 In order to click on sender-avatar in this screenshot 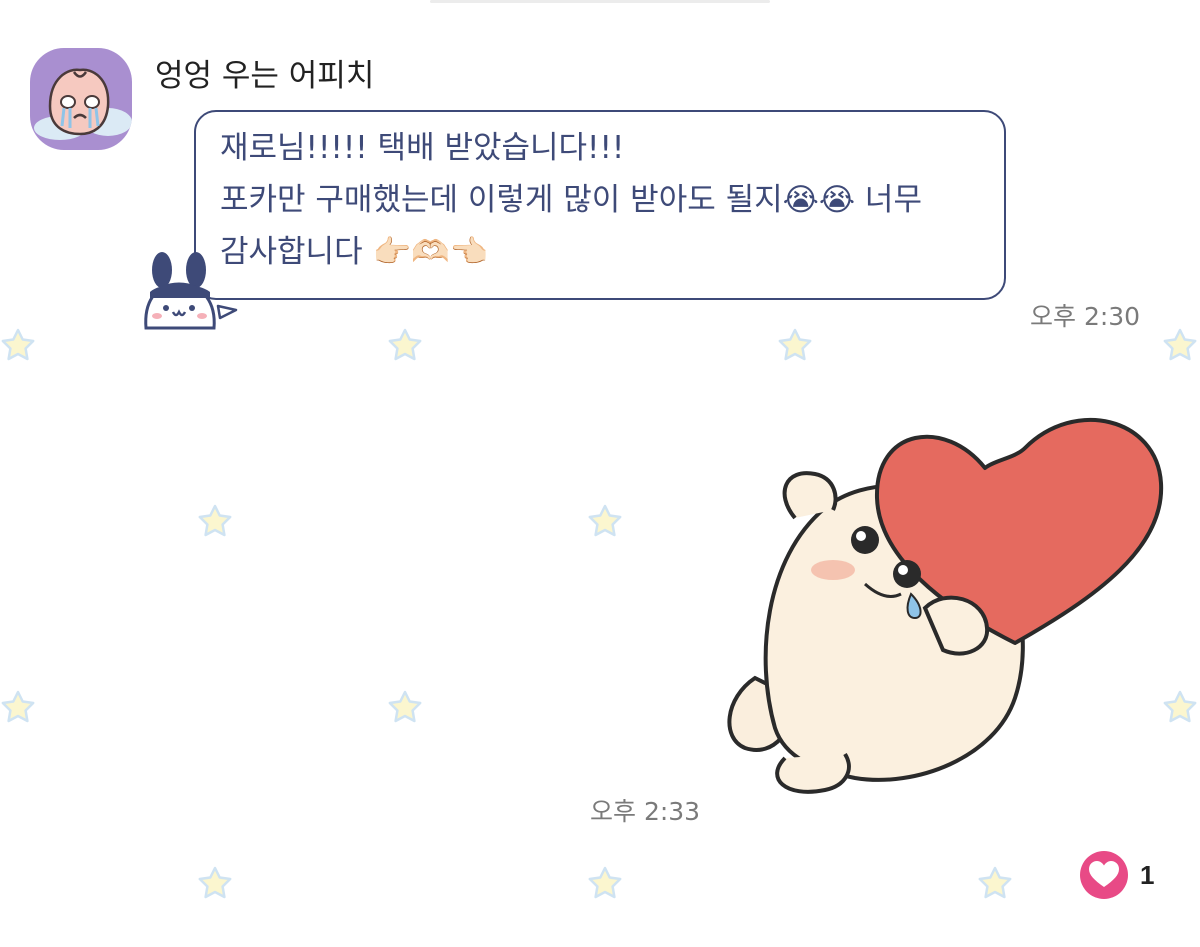, I will do `click(81, 99)`.